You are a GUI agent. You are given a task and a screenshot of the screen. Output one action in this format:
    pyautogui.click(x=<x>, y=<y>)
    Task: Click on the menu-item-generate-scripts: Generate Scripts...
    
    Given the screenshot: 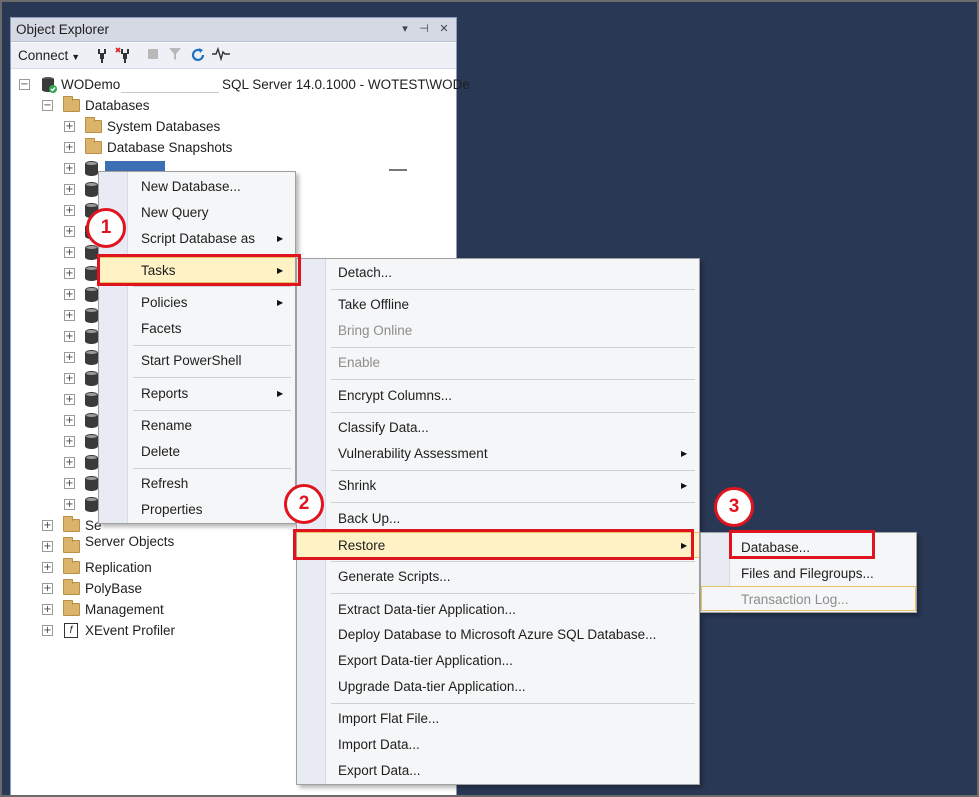 What is the action you would take?
    pyautogui.click(x=498, y=577)
    